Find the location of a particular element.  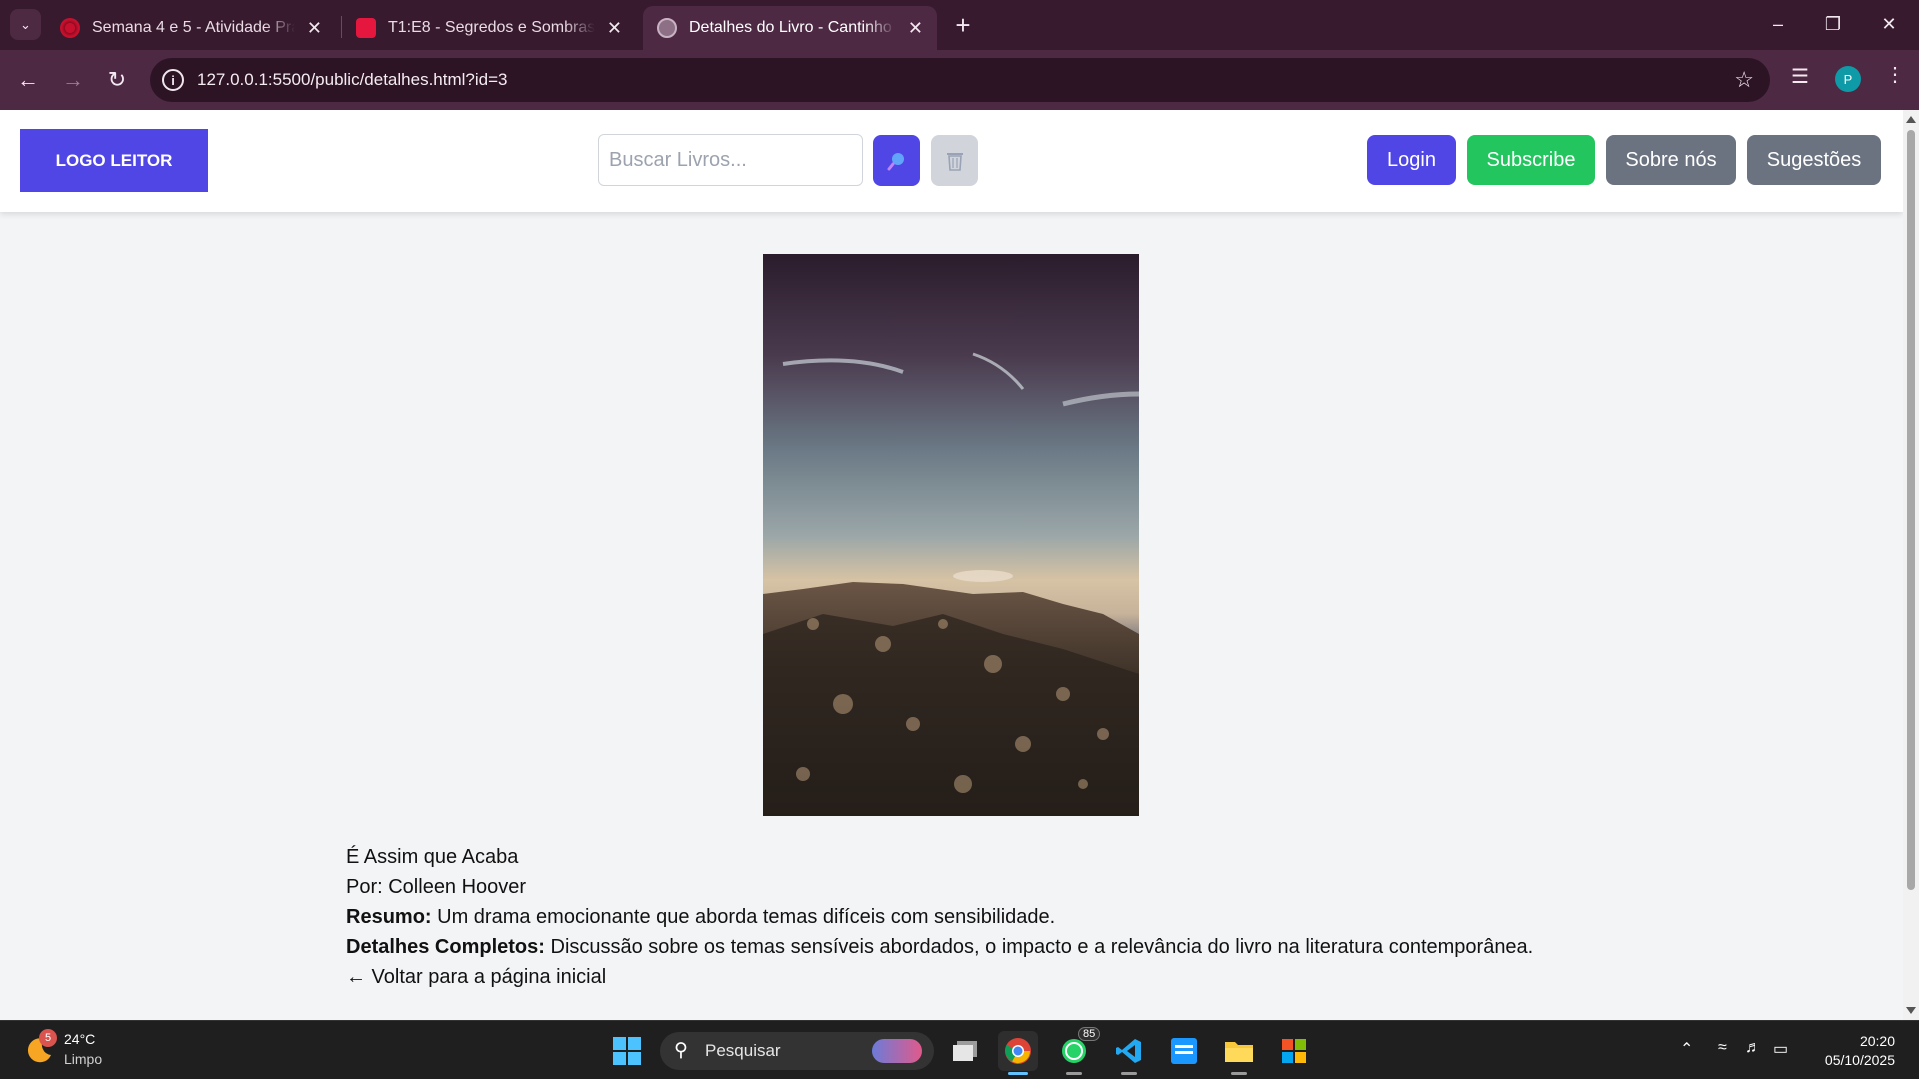

windows-icon is located at coordinates (627, 1051).